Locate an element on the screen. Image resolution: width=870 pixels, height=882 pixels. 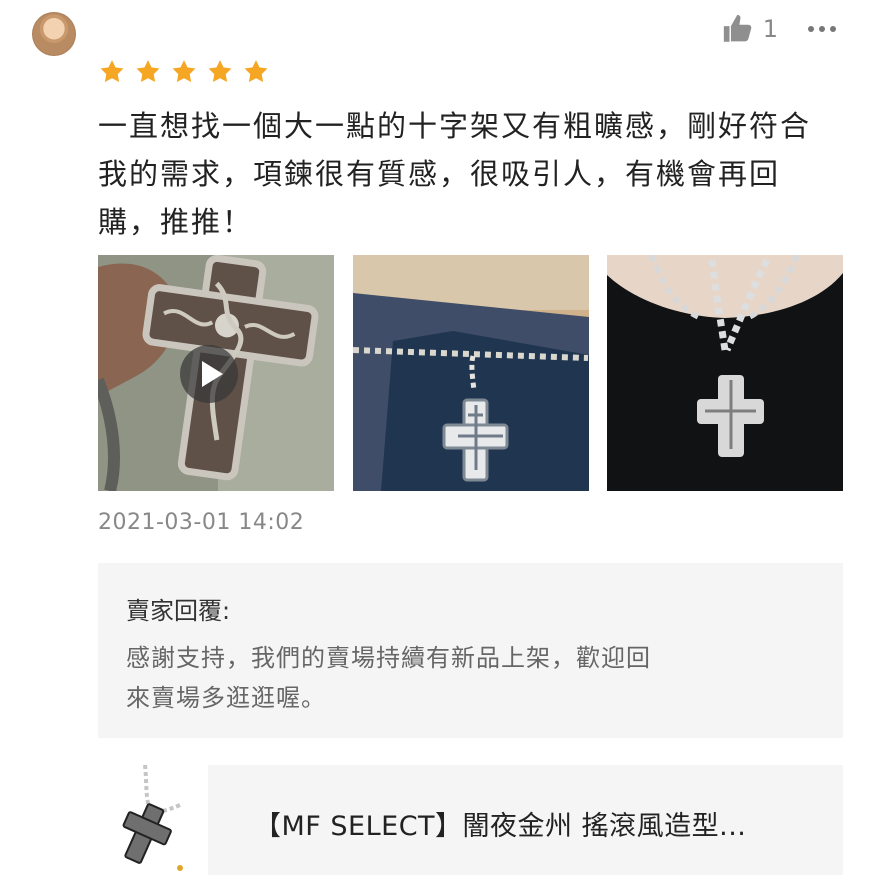
play-icon is located at coordinates (209, 374).